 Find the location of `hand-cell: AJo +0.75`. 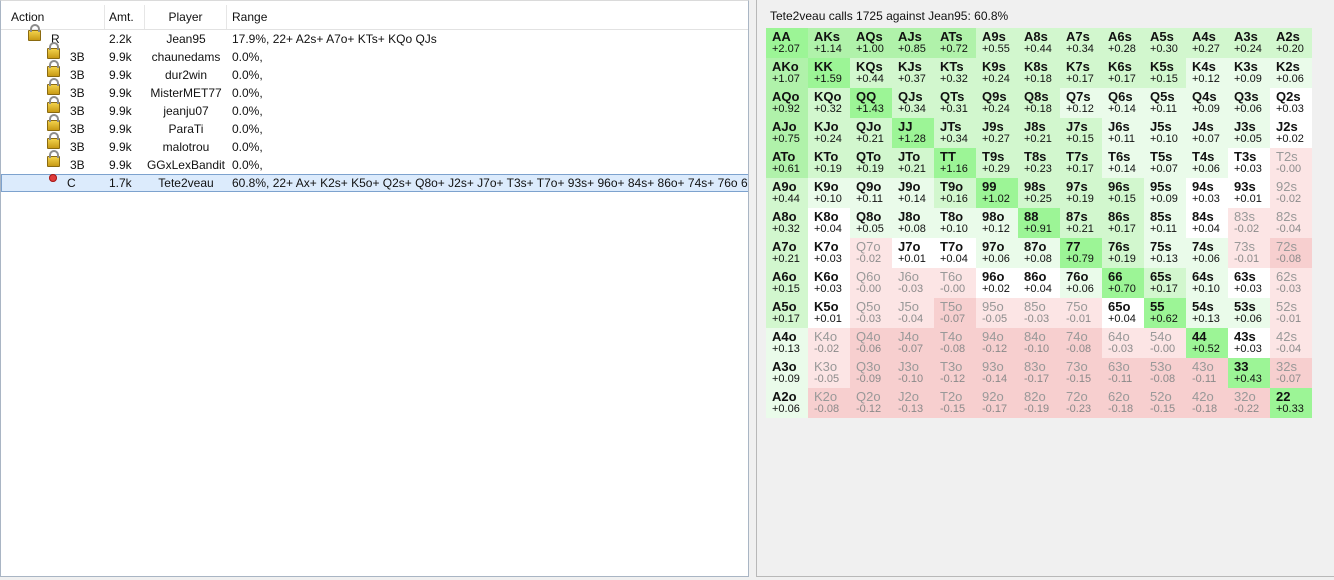

hand-cell: AJo +0.75 is located at coordinates (787, 133).